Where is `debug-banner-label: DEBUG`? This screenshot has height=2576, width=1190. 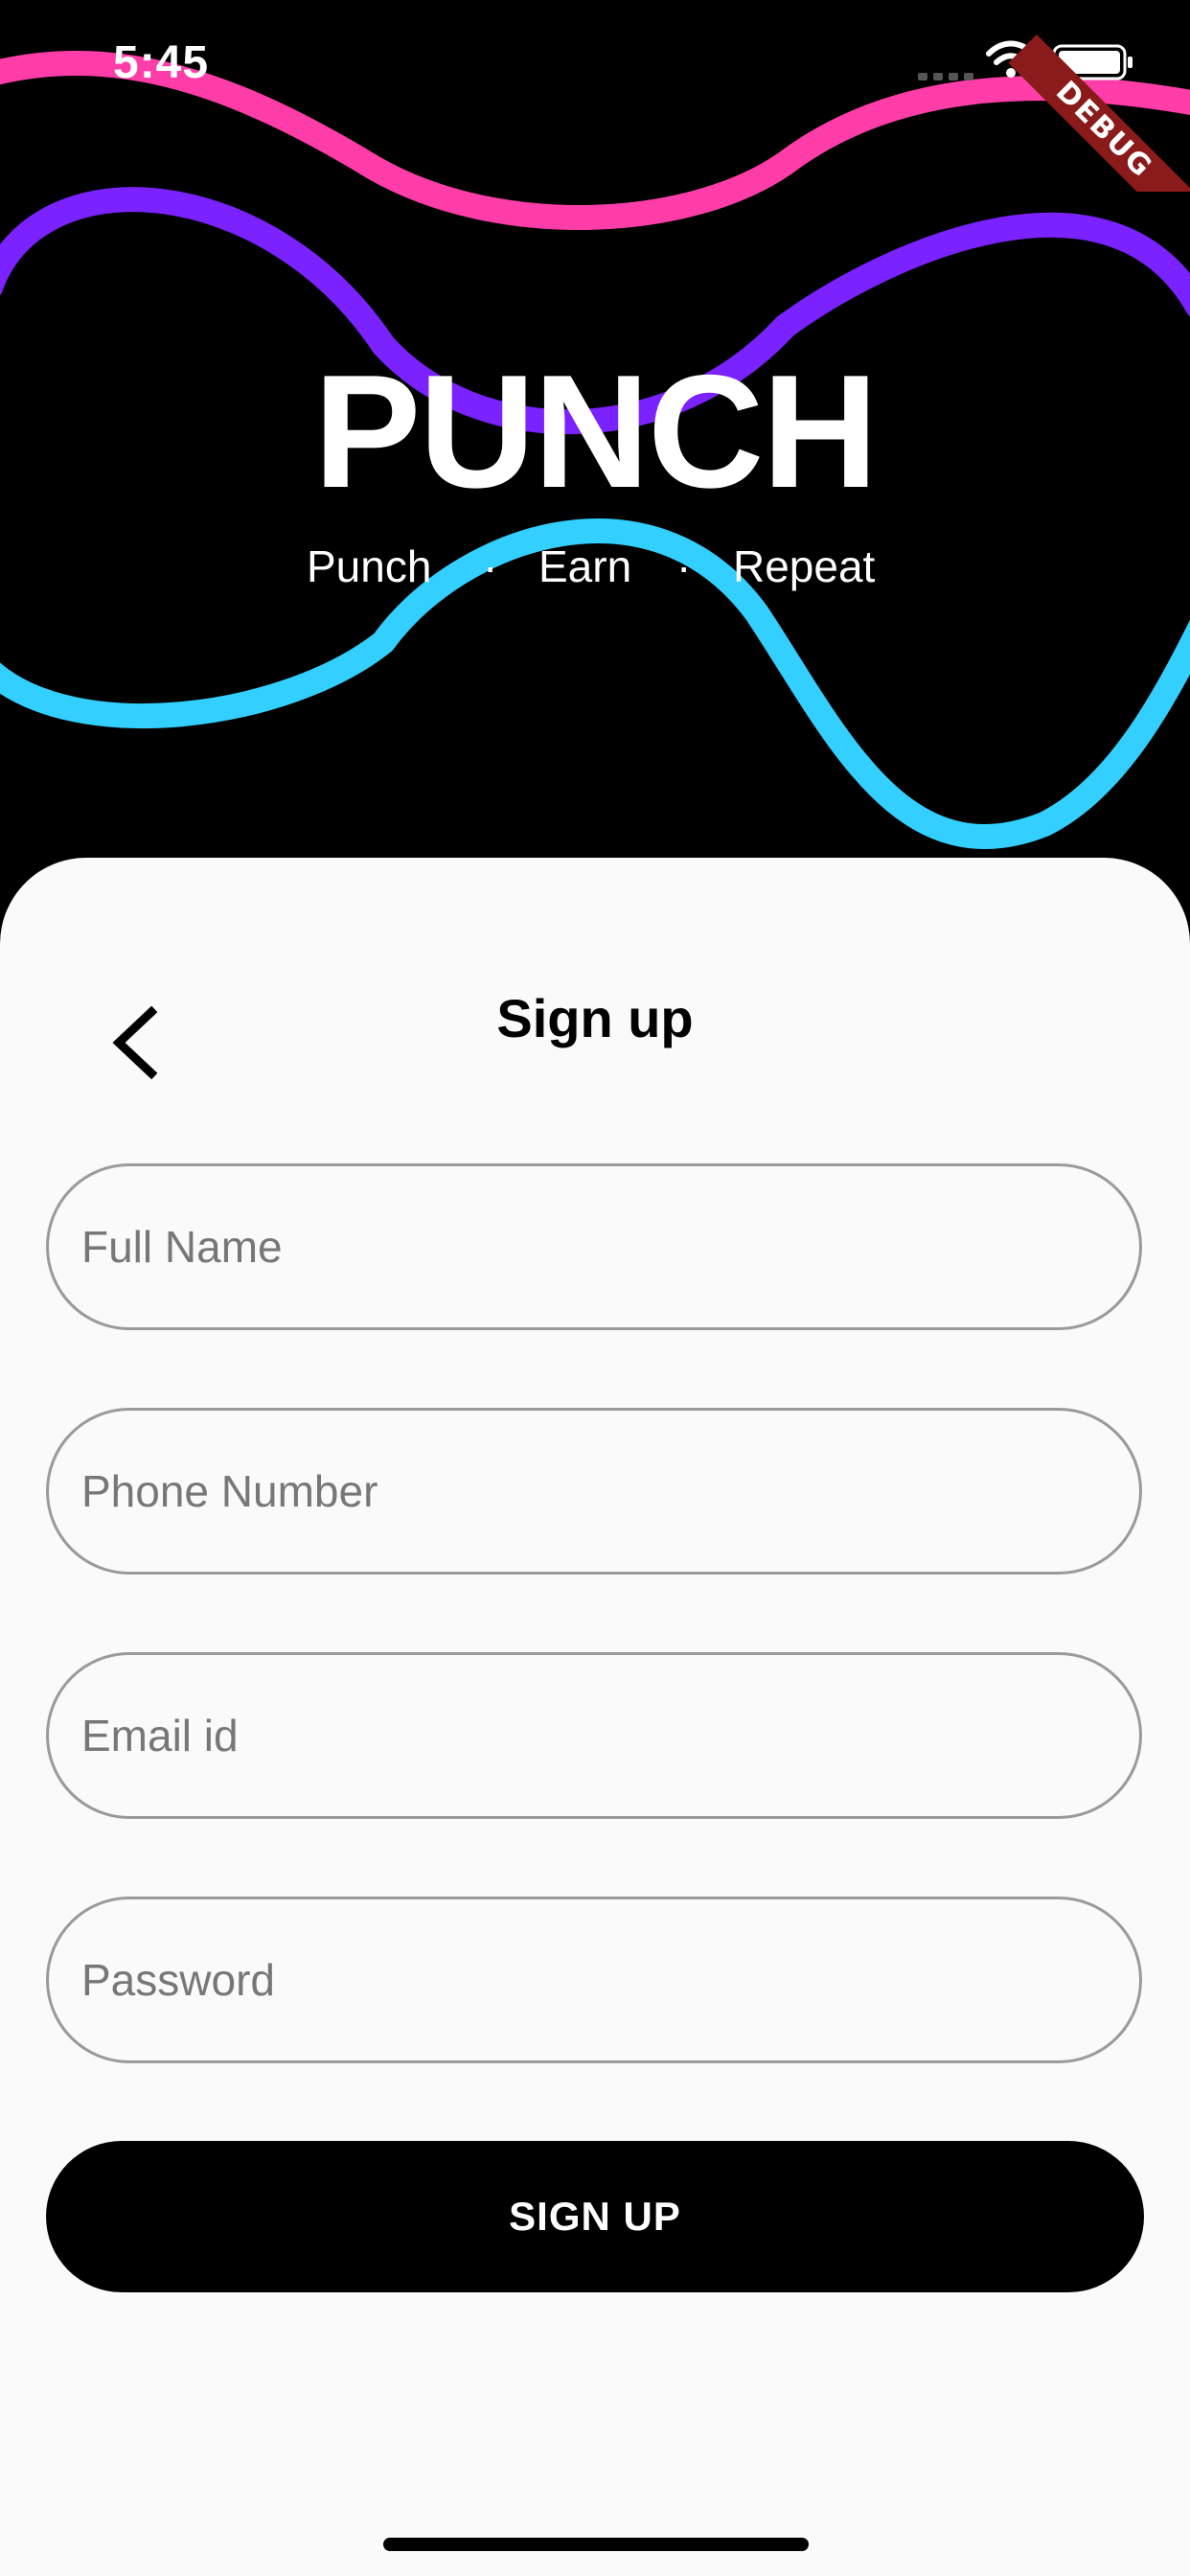 debug-banner-label: DEBUG is located at coordinates (1099, 113).